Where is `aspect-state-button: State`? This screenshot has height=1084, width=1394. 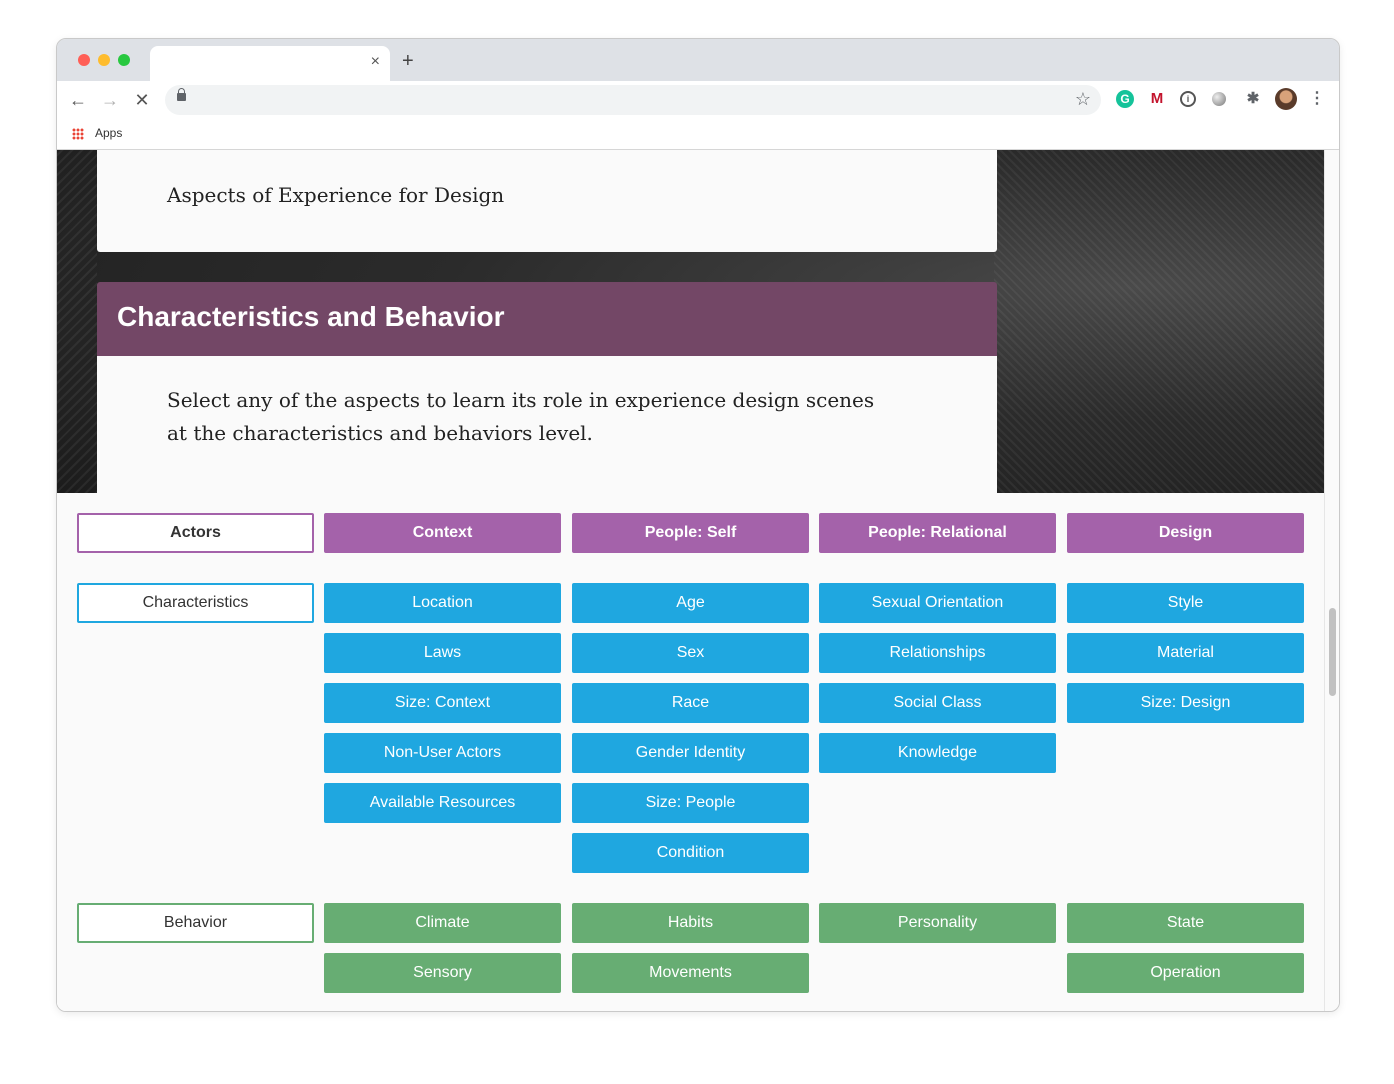 aspect-state-button: State is located at coordinates (1185, 923).